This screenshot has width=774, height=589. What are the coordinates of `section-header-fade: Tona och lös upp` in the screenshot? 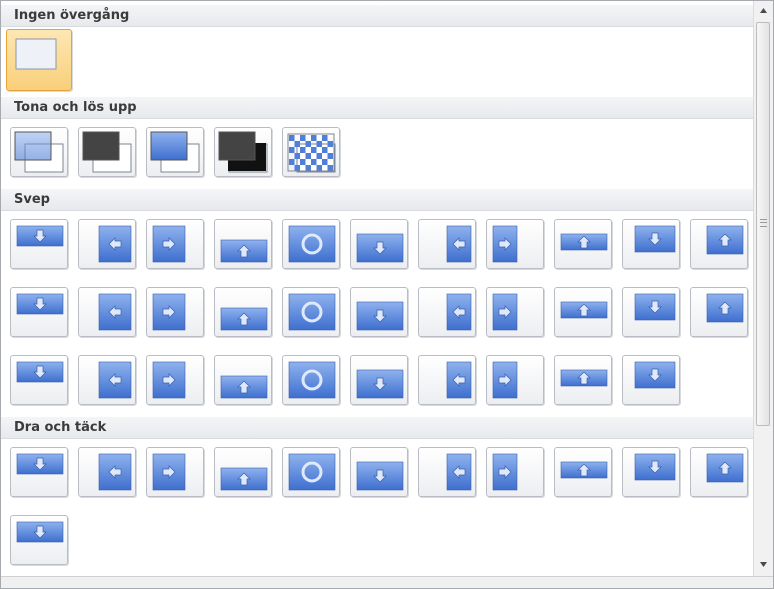 It's located at (377, 108).